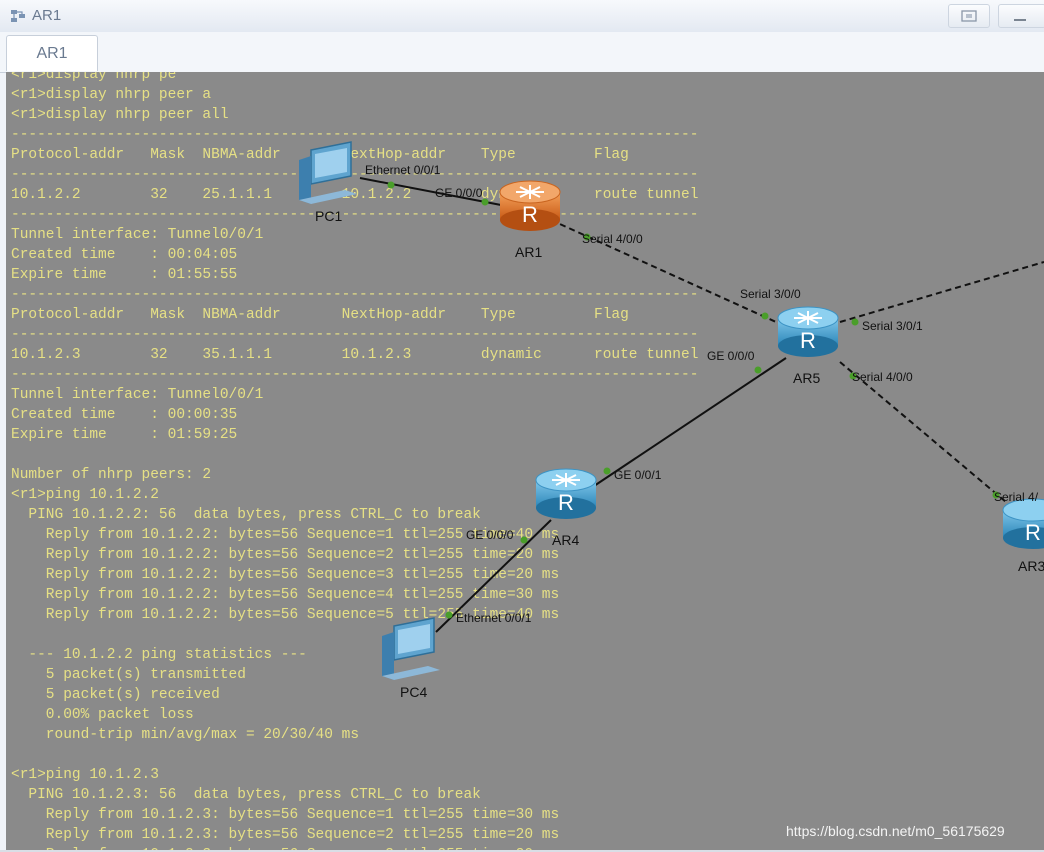 The width and height of the screenshot is (1044, 852). What do you see at coordinates (770, 294) in the screenshot?
I see `port-label-ar5-serial30: Serial 3/0/0` at bounding box center [770, 294].